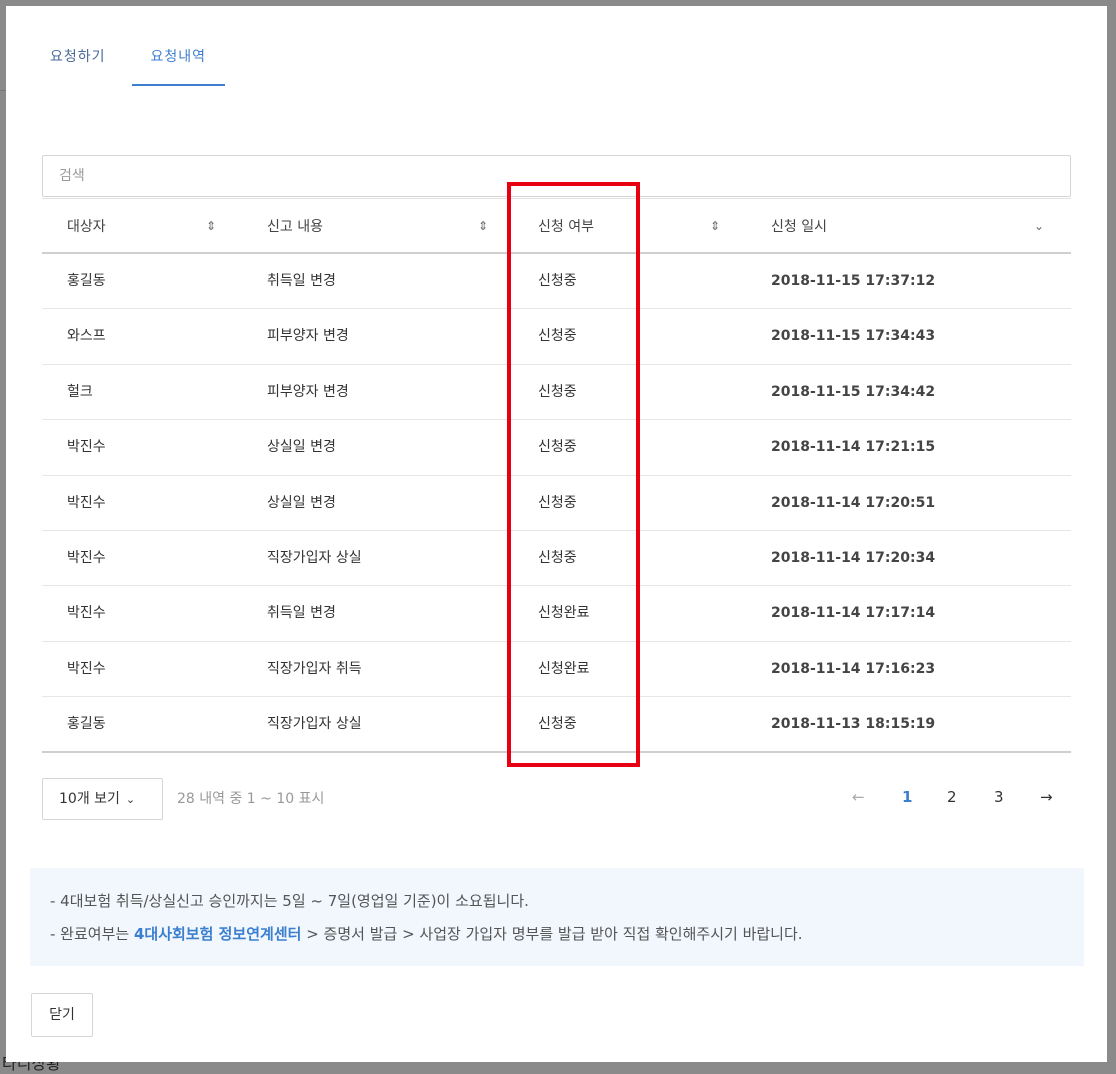 Image resolution: width=1116 pixels, height=1074 pixels. Describe the element at coordinates (853, 557) in the screenshot. I see `cell-datetime: 2018-11-14 17:20:34` at that location.